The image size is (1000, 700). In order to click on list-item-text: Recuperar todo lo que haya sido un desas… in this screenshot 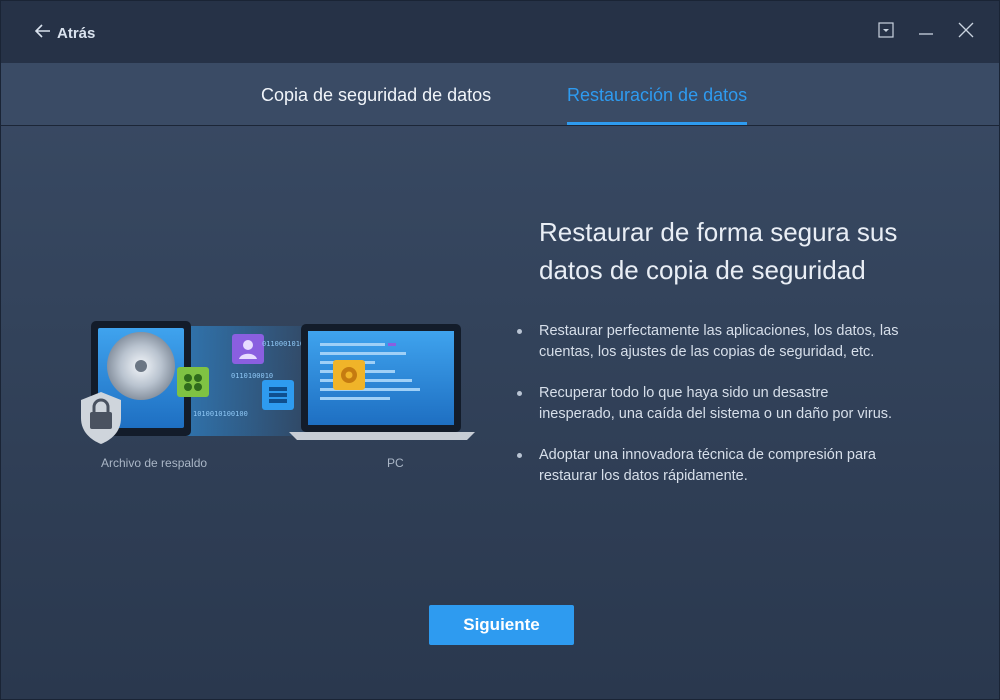, I will do `click(716, 403)`.